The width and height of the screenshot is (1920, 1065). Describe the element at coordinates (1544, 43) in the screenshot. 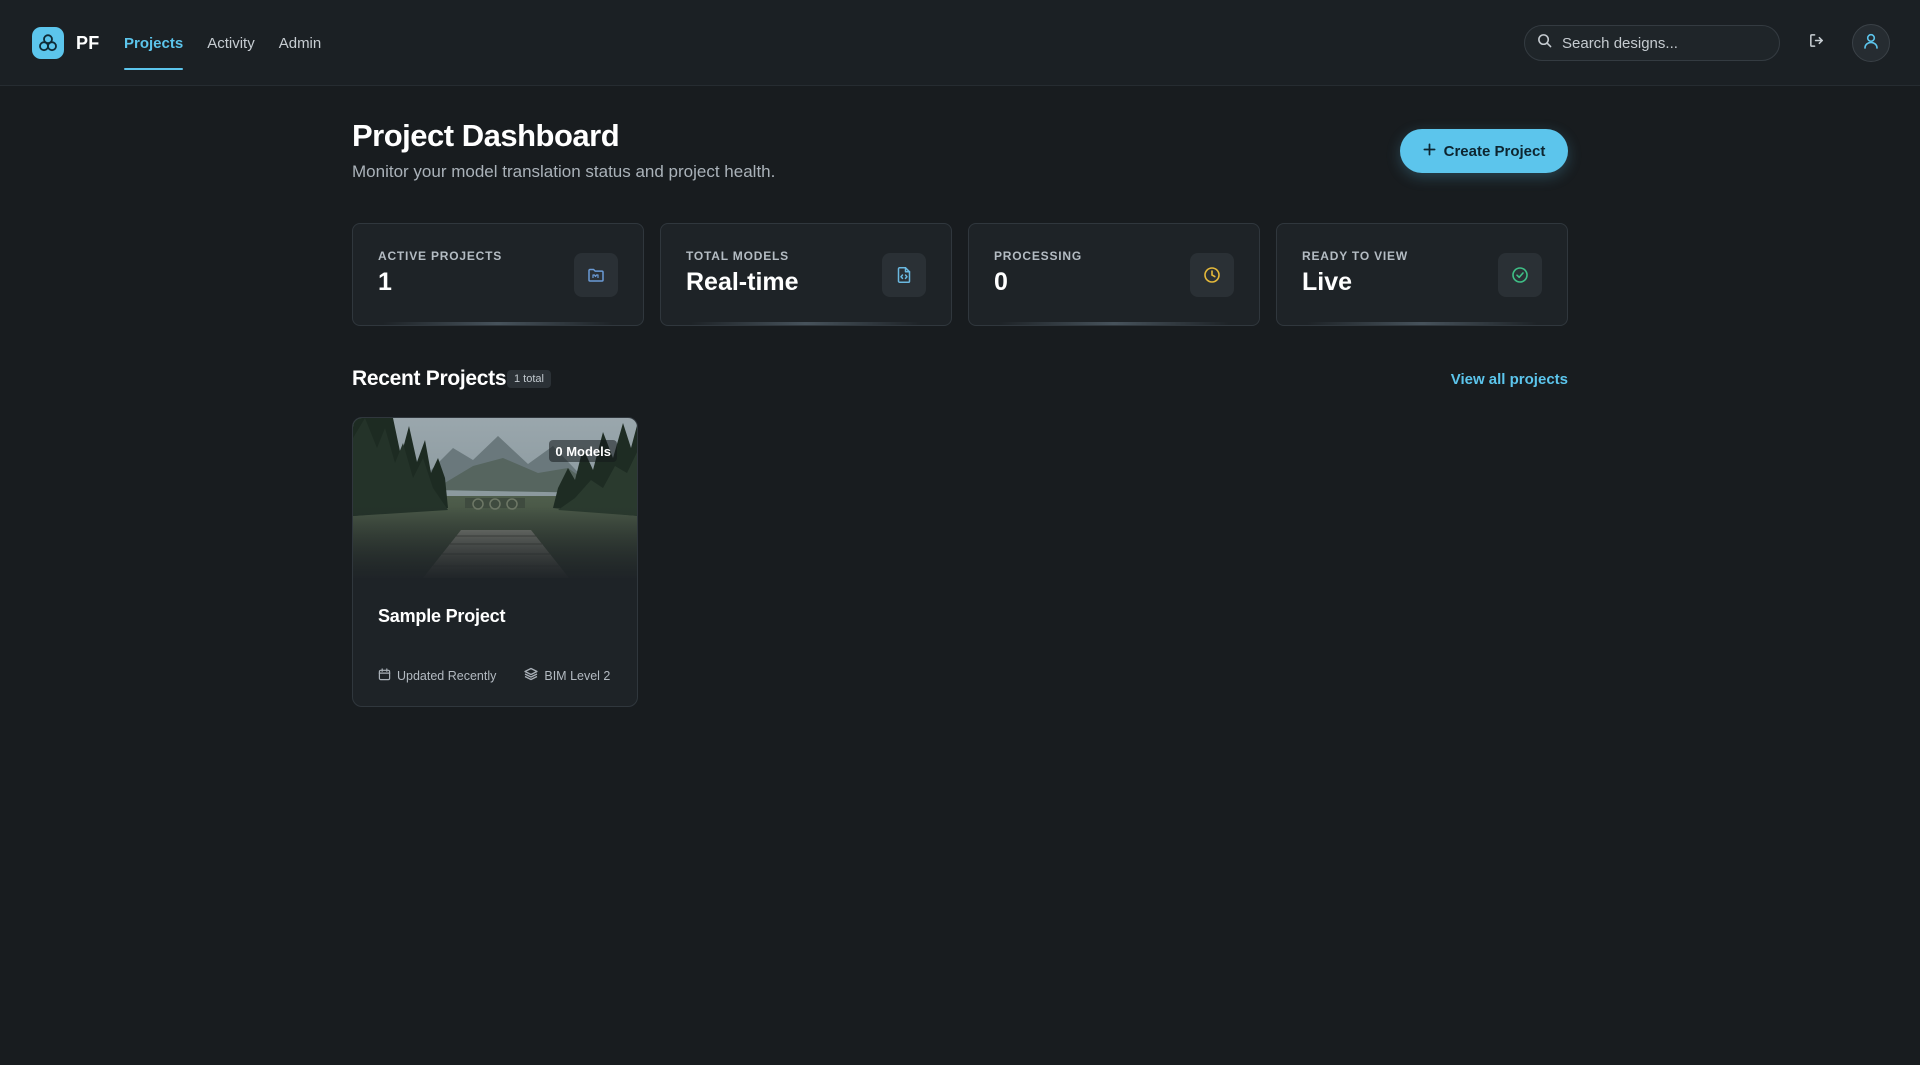

I see `search-icon` at that location.